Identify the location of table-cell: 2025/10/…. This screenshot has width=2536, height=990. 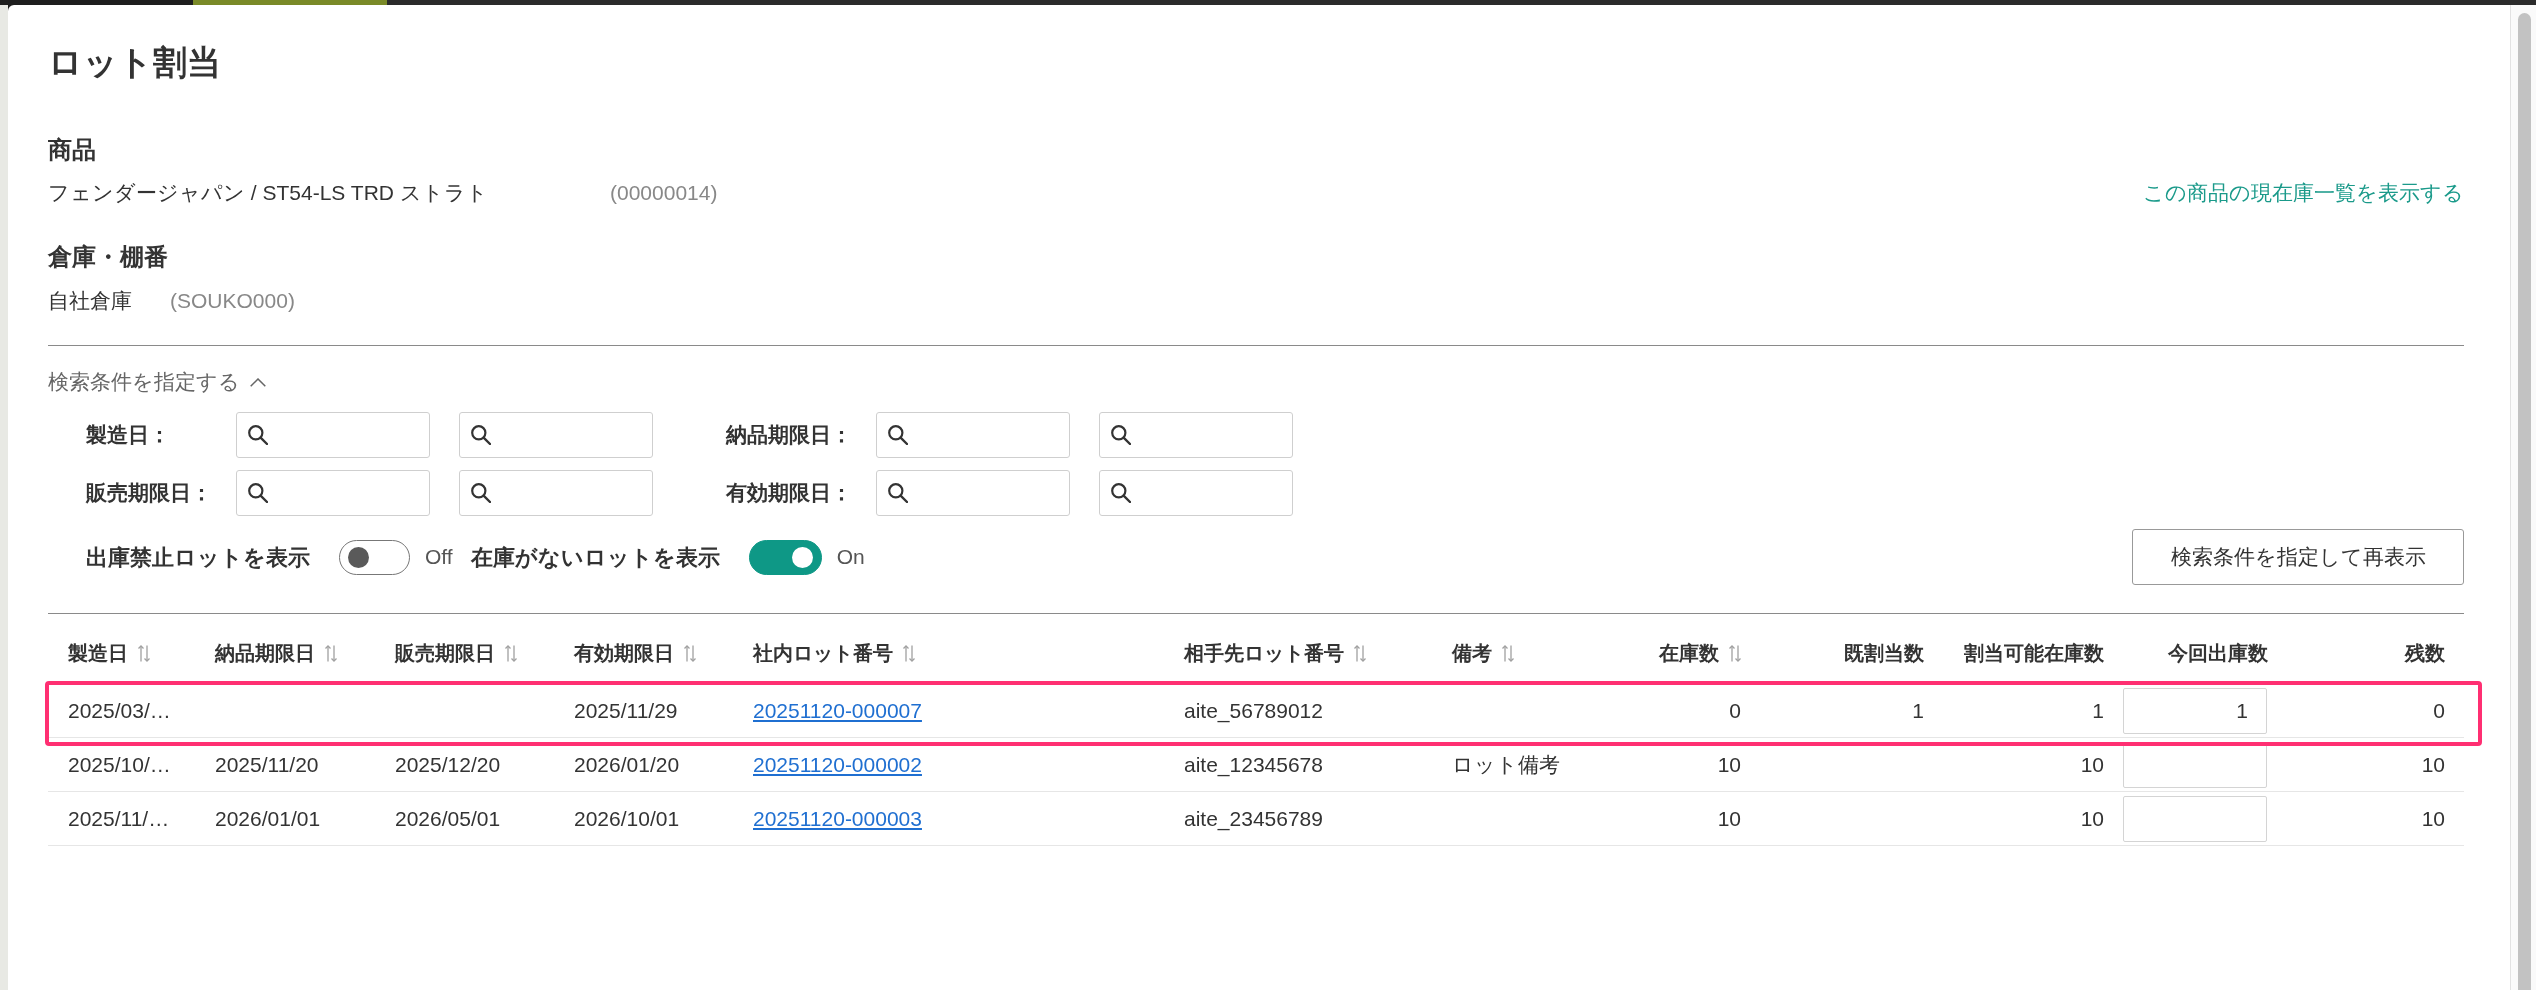
(119, 764).